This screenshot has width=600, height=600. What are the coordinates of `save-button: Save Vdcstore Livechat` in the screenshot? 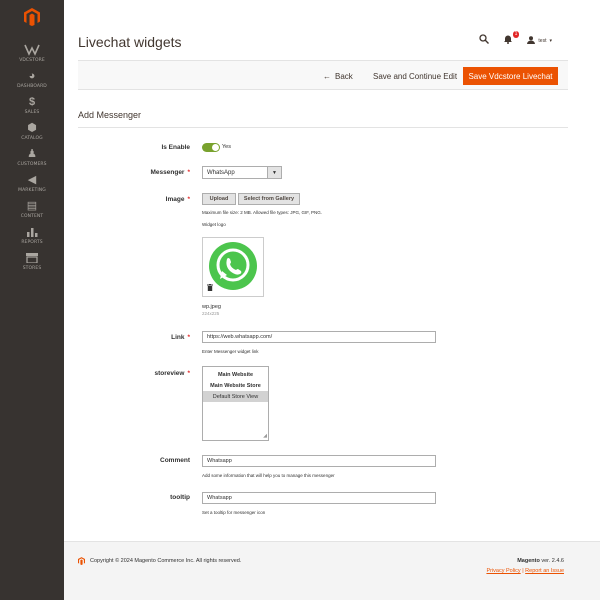 It's located at (510, 76).